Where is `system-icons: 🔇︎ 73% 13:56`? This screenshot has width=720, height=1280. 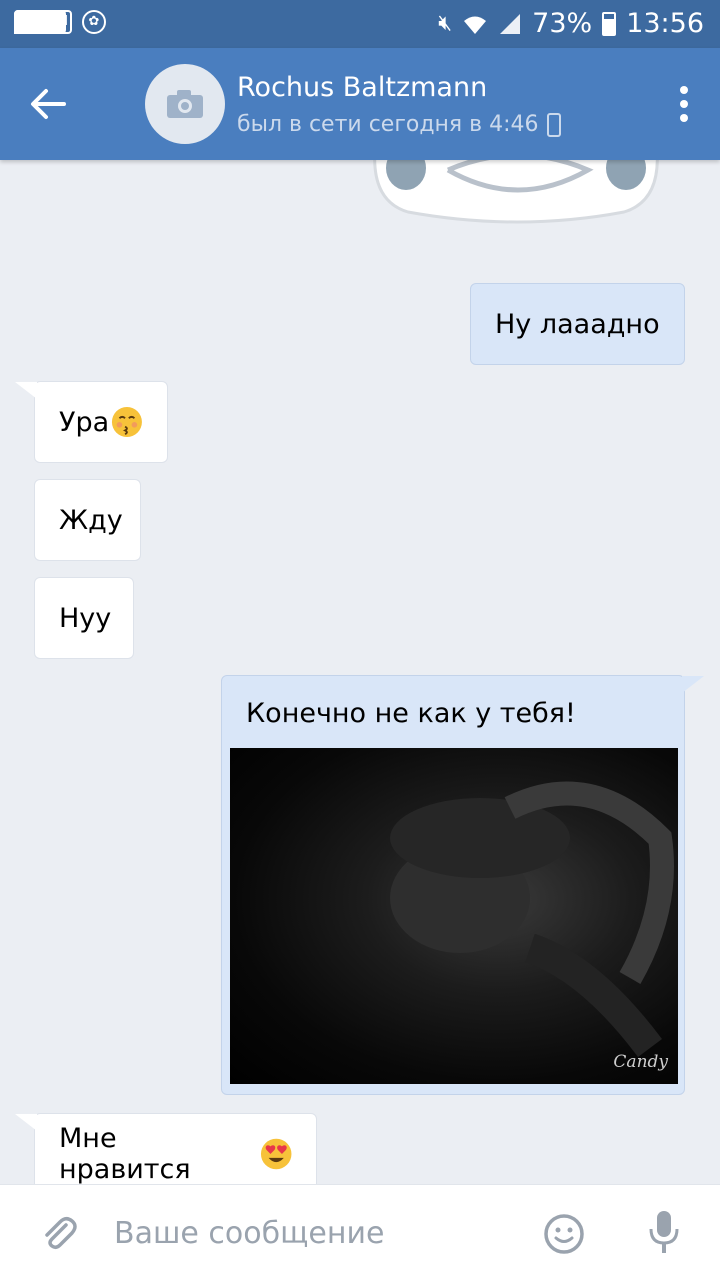
system-icons: 🔇︎ 73% 13:56 is located at coordinates (571, 23).